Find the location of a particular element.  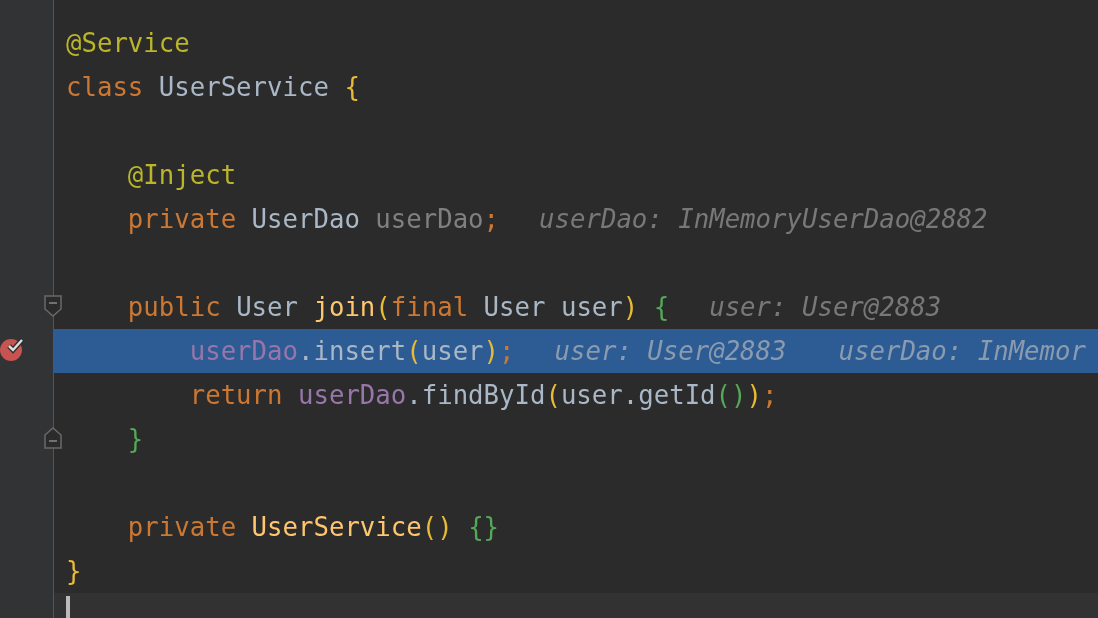

code-line: class UserService { is located at coordinates (213, 87).